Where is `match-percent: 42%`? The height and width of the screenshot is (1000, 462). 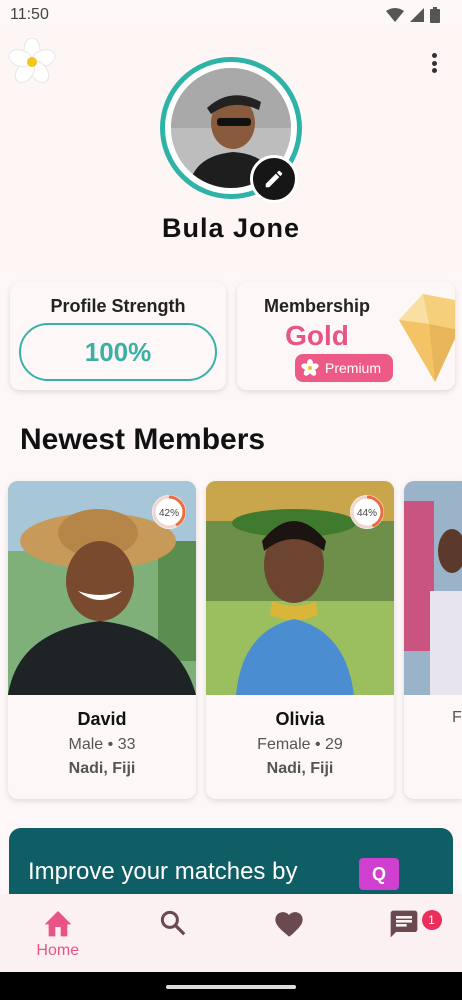 match-percent: 42% is located at coordinates (169, 513).